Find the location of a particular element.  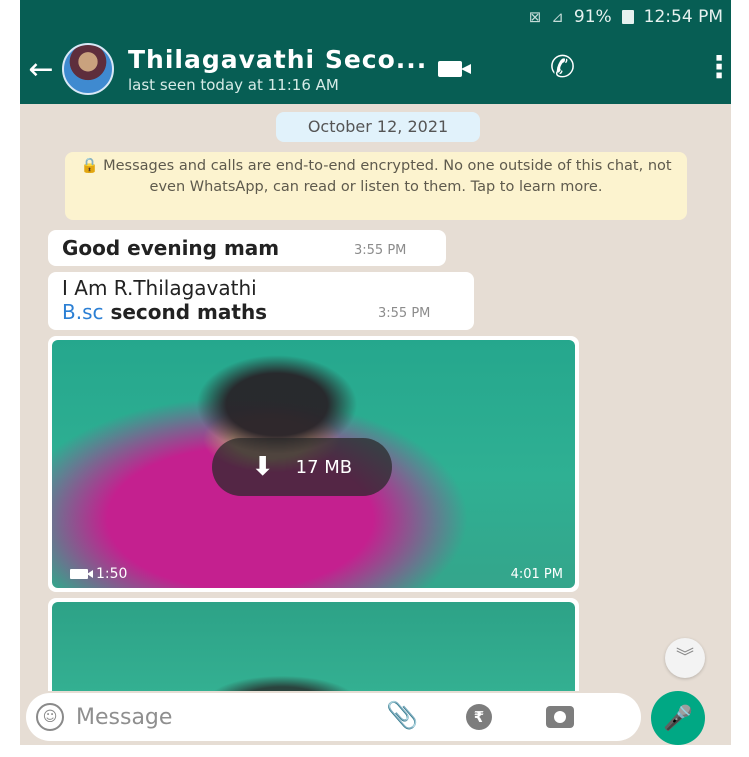

download-button: ⬇ 17 MB is located at coordinates (302, 467).